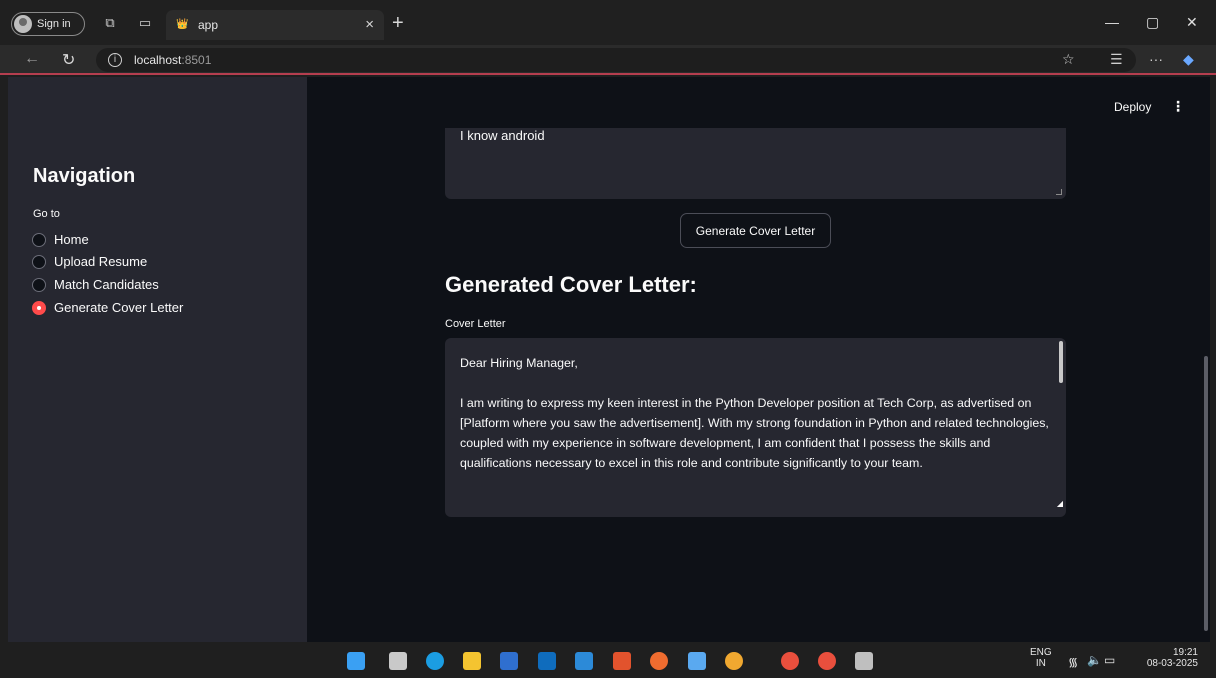  I want to click on radio-generate-cover-letter: Generate Cover Letter, so click(107, 307).